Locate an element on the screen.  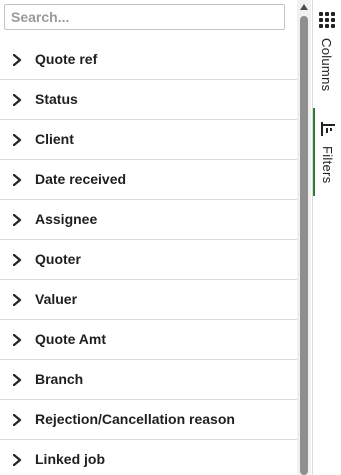
list-item: Assignee is located at coordinates (148, 220).